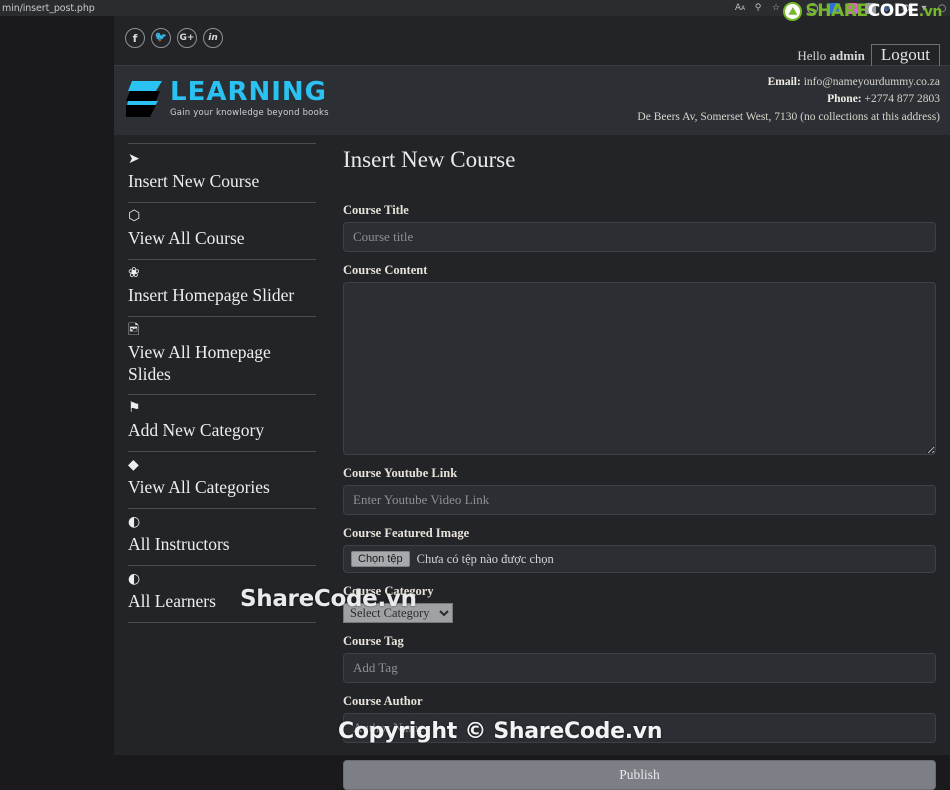  What do you see at coordinates (639, 668) in the screenshot?
I see `course-tag-input` at bounding box center [639, 668].